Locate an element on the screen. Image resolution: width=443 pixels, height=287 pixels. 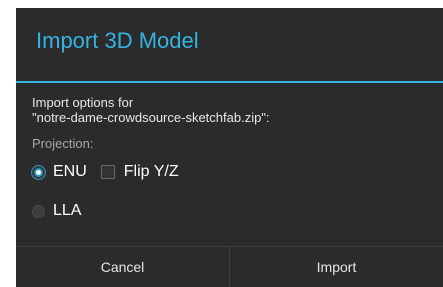
import-options-text: Import options for is located at coordinates (83, 102).